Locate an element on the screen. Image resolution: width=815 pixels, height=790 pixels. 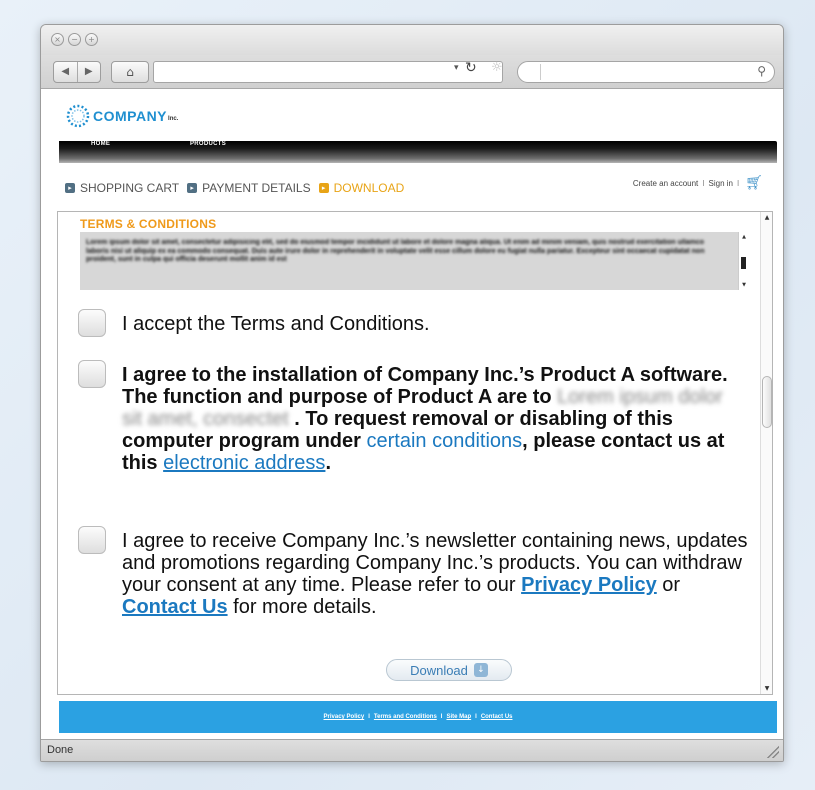
company-logo: COMPANY Inc. is located at coordinates (121, 116).